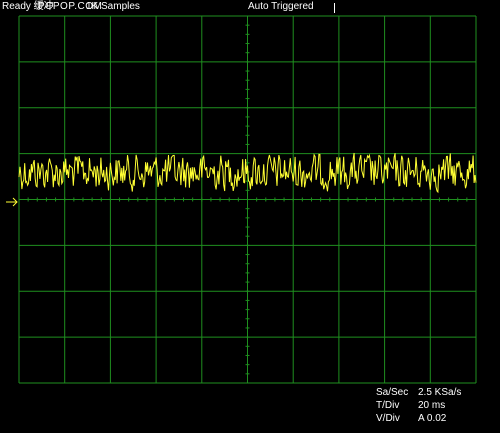 Image resolution: width=500 pixels, height=433 pixels. Describe the element at coordinates (12, 202) in the screenshot. I see `arrow-right-icon` at that location.